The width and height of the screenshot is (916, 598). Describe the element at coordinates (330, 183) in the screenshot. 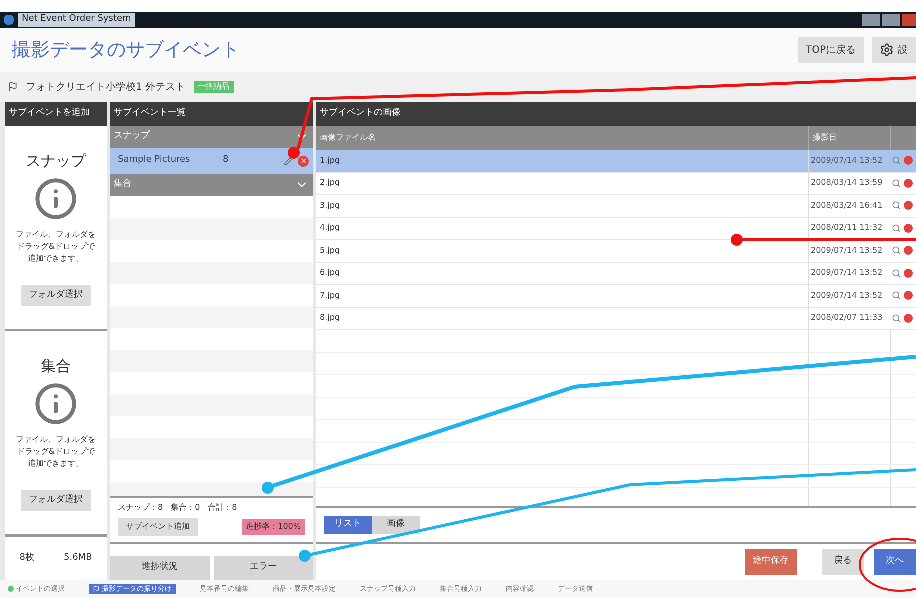

I see `file-name-cell-text: 2.jpg` at that location.